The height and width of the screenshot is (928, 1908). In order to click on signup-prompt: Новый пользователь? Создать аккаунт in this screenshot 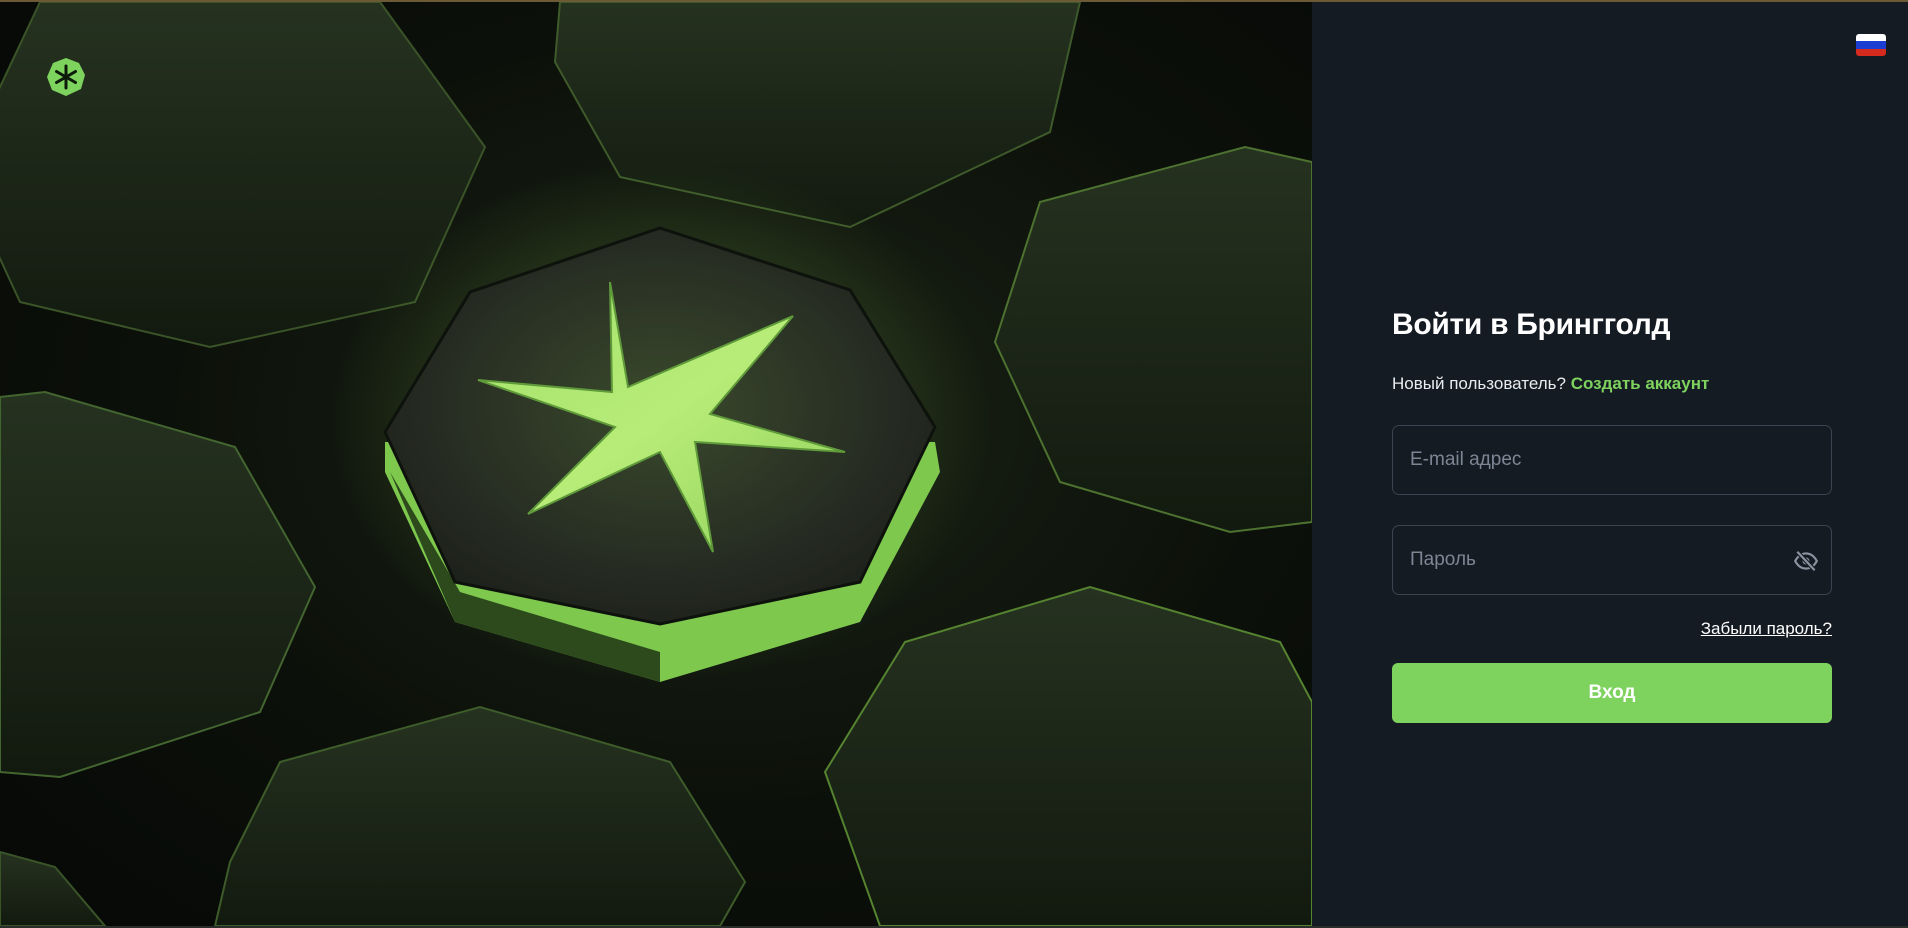, I will do `click(1612, 384)`.